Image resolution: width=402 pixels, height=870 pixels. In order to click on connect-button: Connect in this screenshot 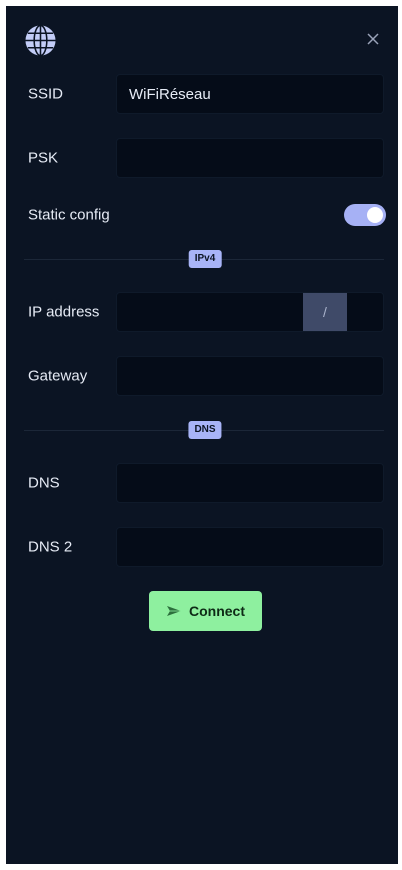, I will do `click(205, 611)`.